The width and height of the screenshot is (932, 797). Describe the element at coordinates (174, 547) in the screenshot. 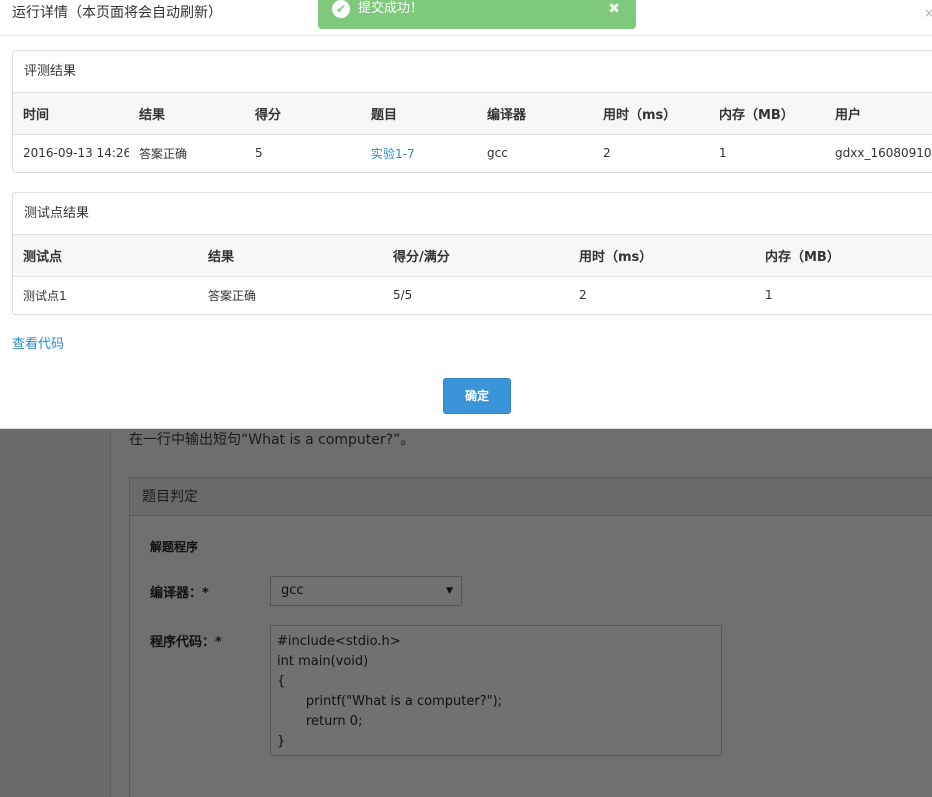

I see `solution-subtitle: 解题程序` at that location.